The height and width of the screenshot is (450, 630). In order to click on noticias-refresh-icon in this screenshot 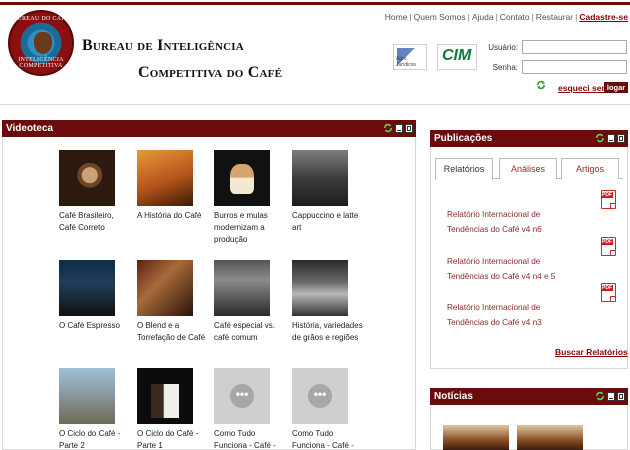, I will do `click(600, 396)`.